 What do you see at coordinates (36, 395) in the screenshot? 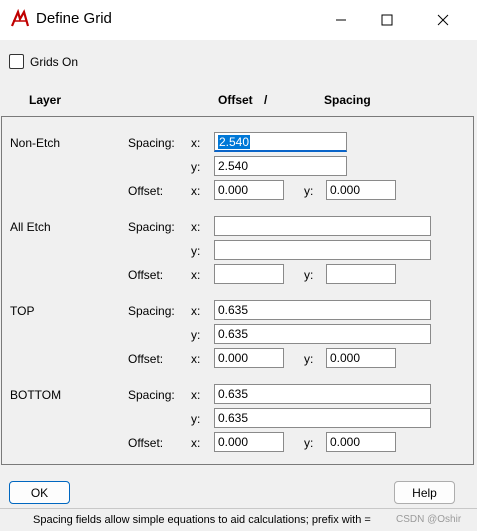
I see `layer-name-bottom: BOTTOM` at bounding box center [36, 395].